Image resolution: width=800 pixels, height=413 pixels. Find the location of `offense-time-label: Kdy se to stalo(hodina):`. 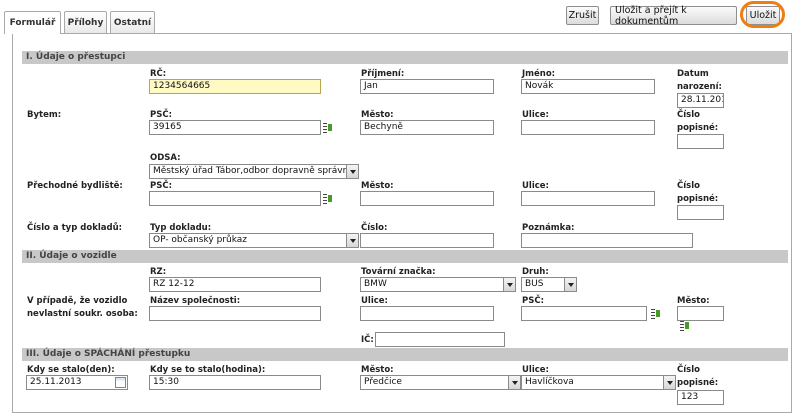

offense-time-label: Kdy se to stalo(hodina): is located at coordinates (208, 370).